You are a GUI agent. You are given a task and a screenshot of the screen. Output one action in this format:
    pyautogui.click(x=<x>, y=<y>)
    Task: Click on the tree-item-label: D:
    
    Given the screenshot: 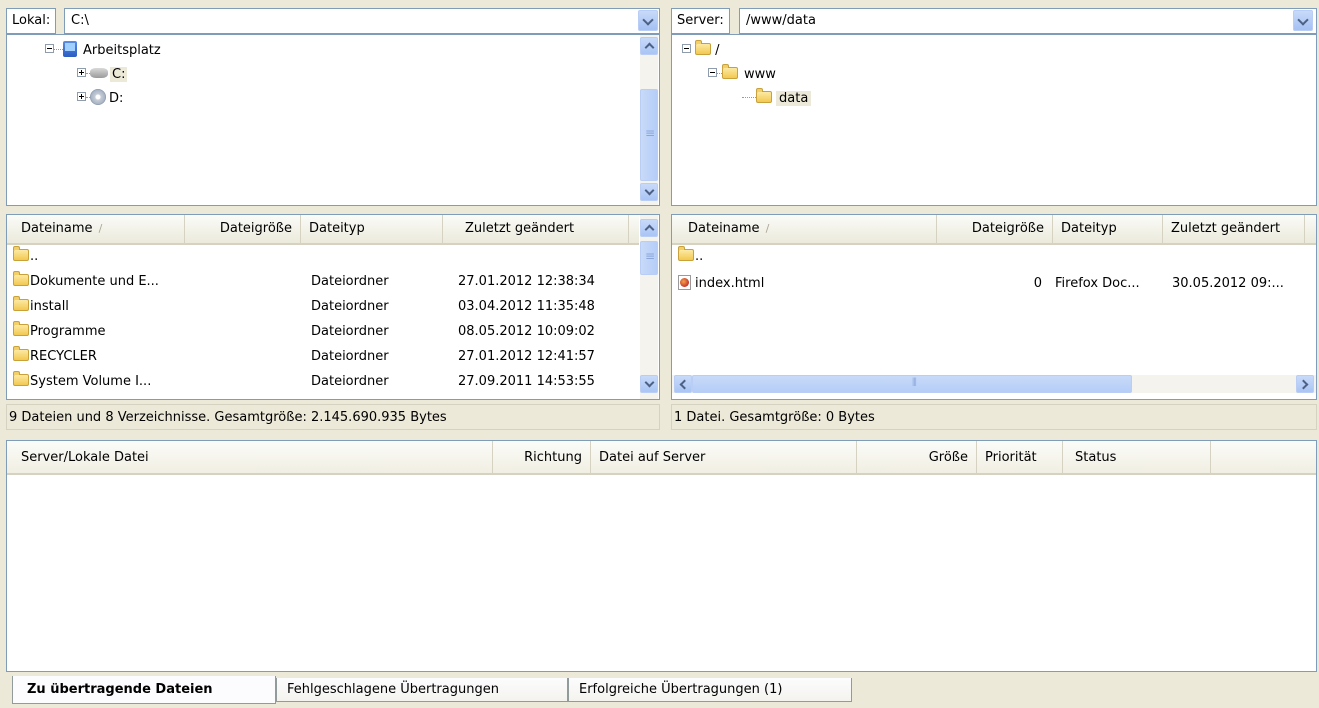 What is the action you would take?
    pyautogui.click(x=116, y=98)
    